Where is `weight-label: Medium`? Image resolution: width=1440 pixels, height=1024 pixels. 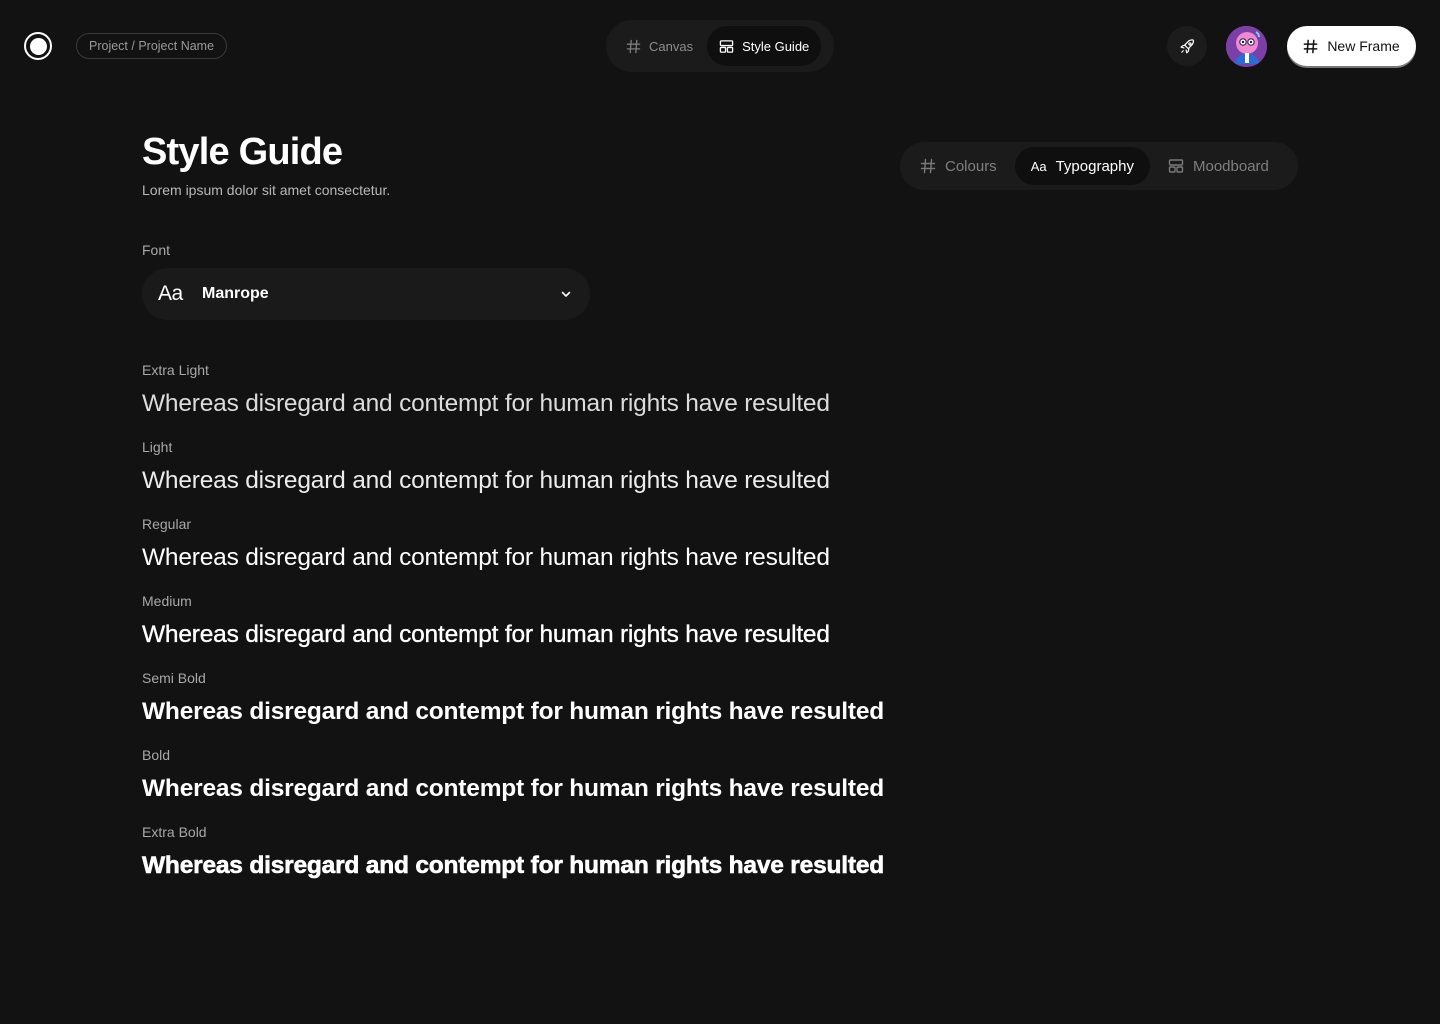
weight-label: Medium is located at coordinates (167, 601).